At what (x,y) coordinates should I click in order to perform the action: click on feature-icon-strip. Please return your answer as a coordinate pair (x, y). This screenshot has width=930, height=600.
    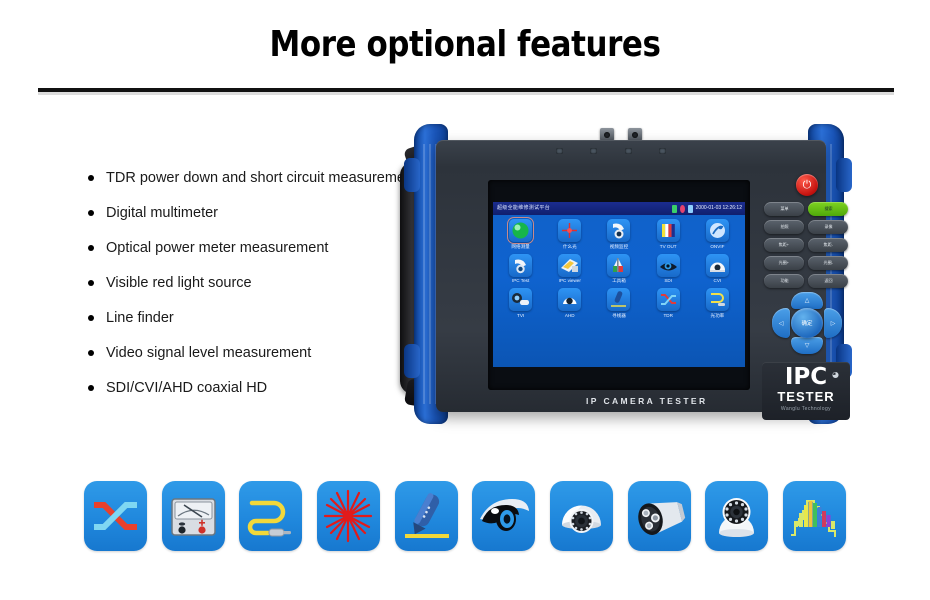
    Looking at the image, I should click on (465, 516).